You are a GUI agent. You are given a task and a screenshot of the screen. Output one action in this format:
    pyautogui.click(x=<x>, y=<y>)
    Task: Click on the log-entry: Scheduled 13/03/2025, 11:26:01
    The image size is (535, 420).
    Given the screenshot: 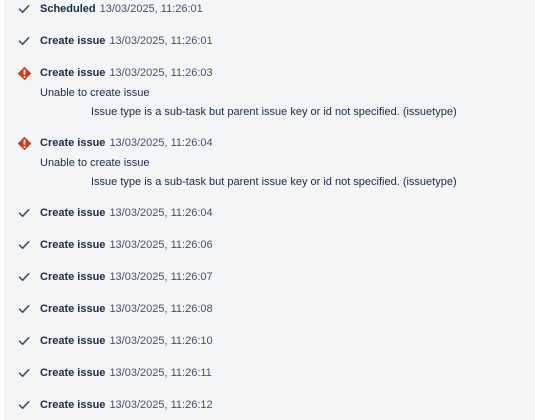 What is the action you would take?
    pyautogui.click(x=269, y=9)
    